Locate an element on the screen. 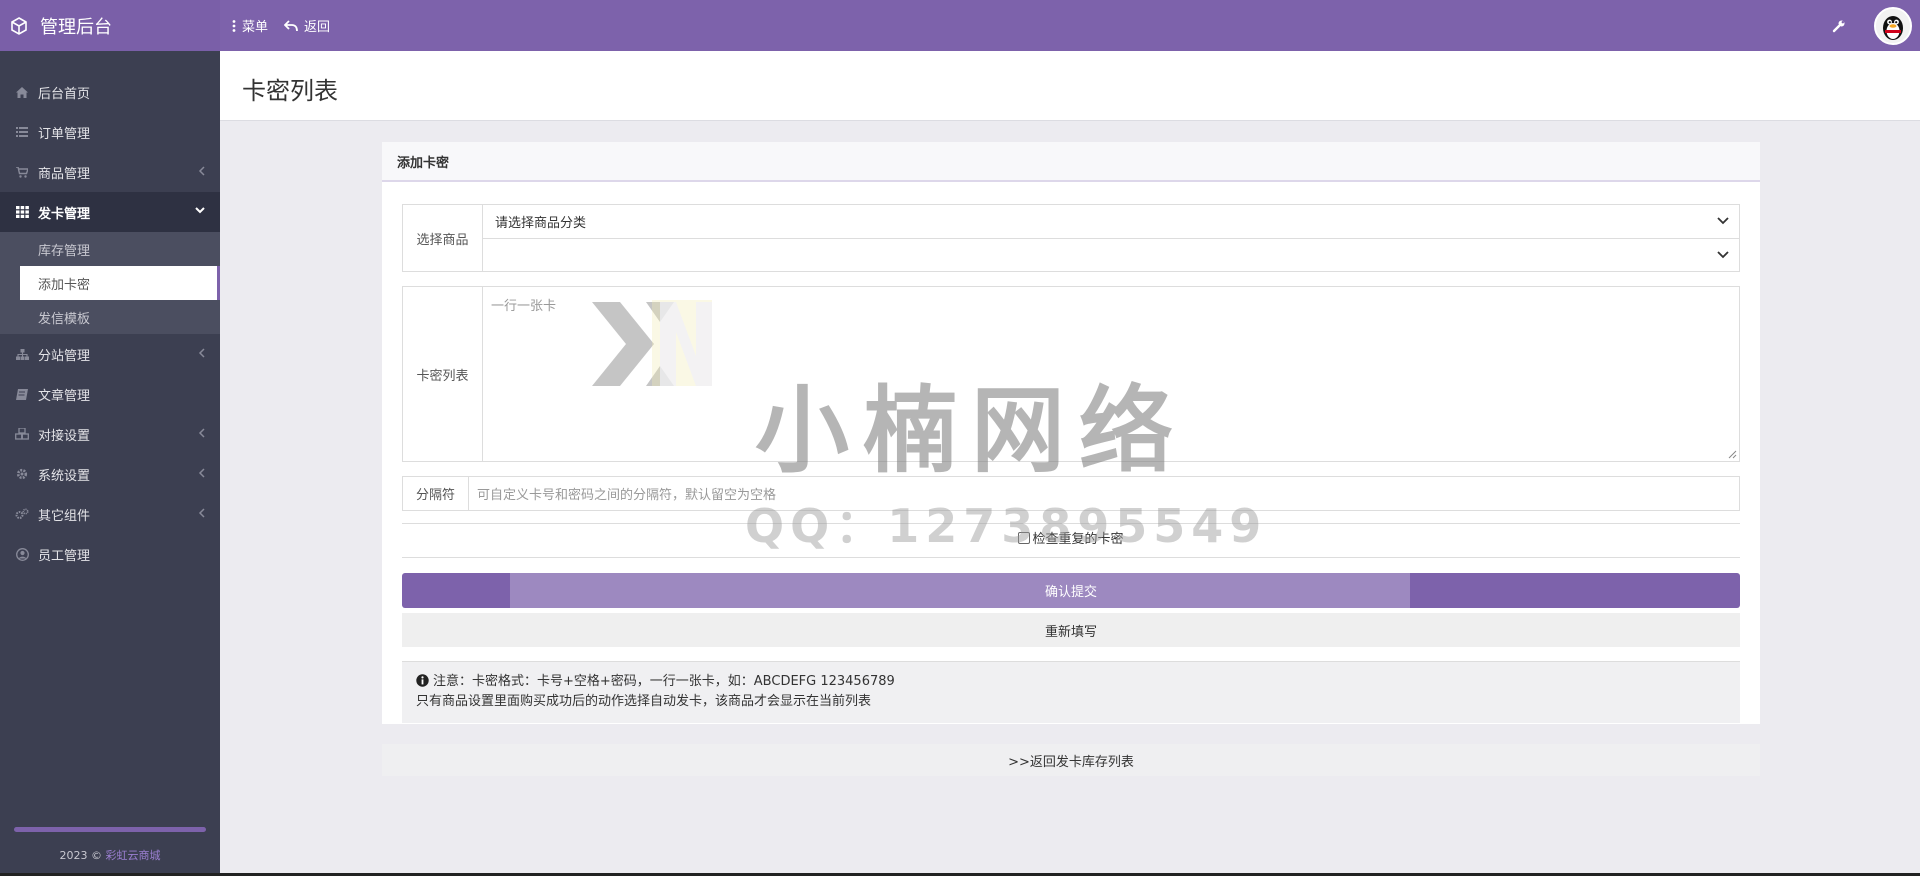 This screenshot has height=876, width=1920. user-circle-icon is located at coordinates (22, 554).